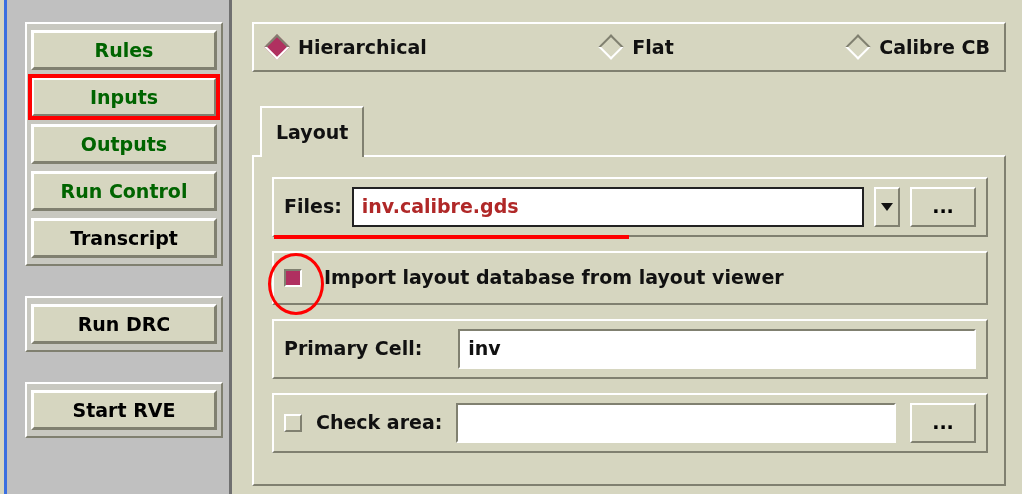  I want to click on checkbox-label: Check area:, so click(379, 423).